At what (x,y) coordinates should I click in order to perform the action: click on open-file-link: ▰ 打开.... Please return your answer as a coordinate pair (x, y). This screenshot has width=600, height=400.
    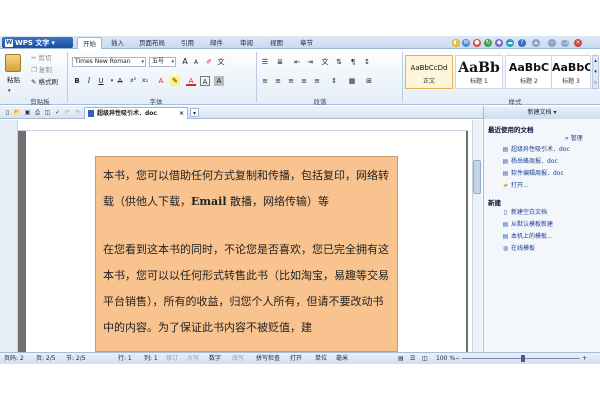
    Looking at the image, I should click on (515, 186).